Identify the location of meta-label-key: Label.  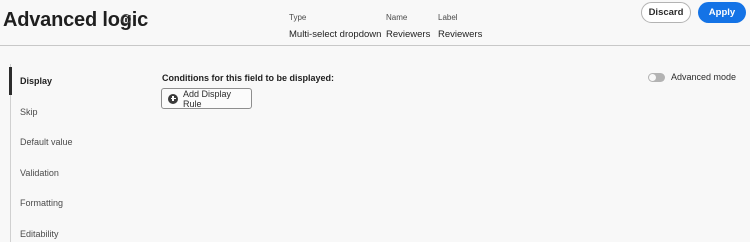
(448, 17).